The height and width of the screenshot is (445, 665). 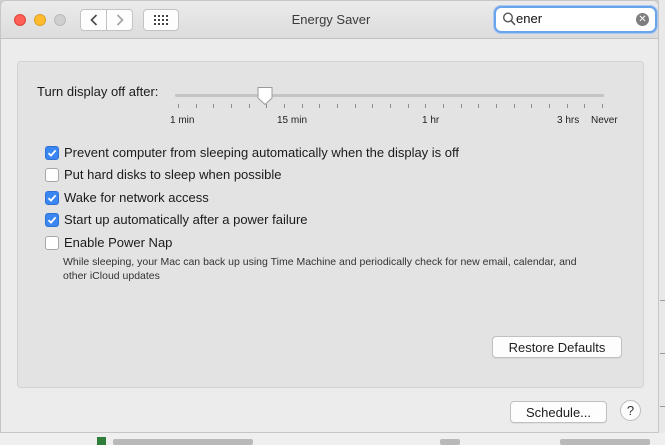 I want to click on search-icon, so click(x=509, y=19).